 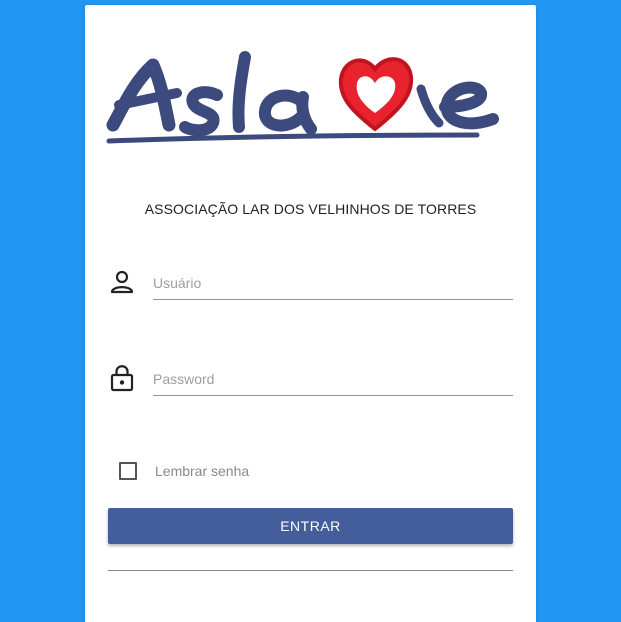 I want to click on username-row, so click(x=310, y=287).